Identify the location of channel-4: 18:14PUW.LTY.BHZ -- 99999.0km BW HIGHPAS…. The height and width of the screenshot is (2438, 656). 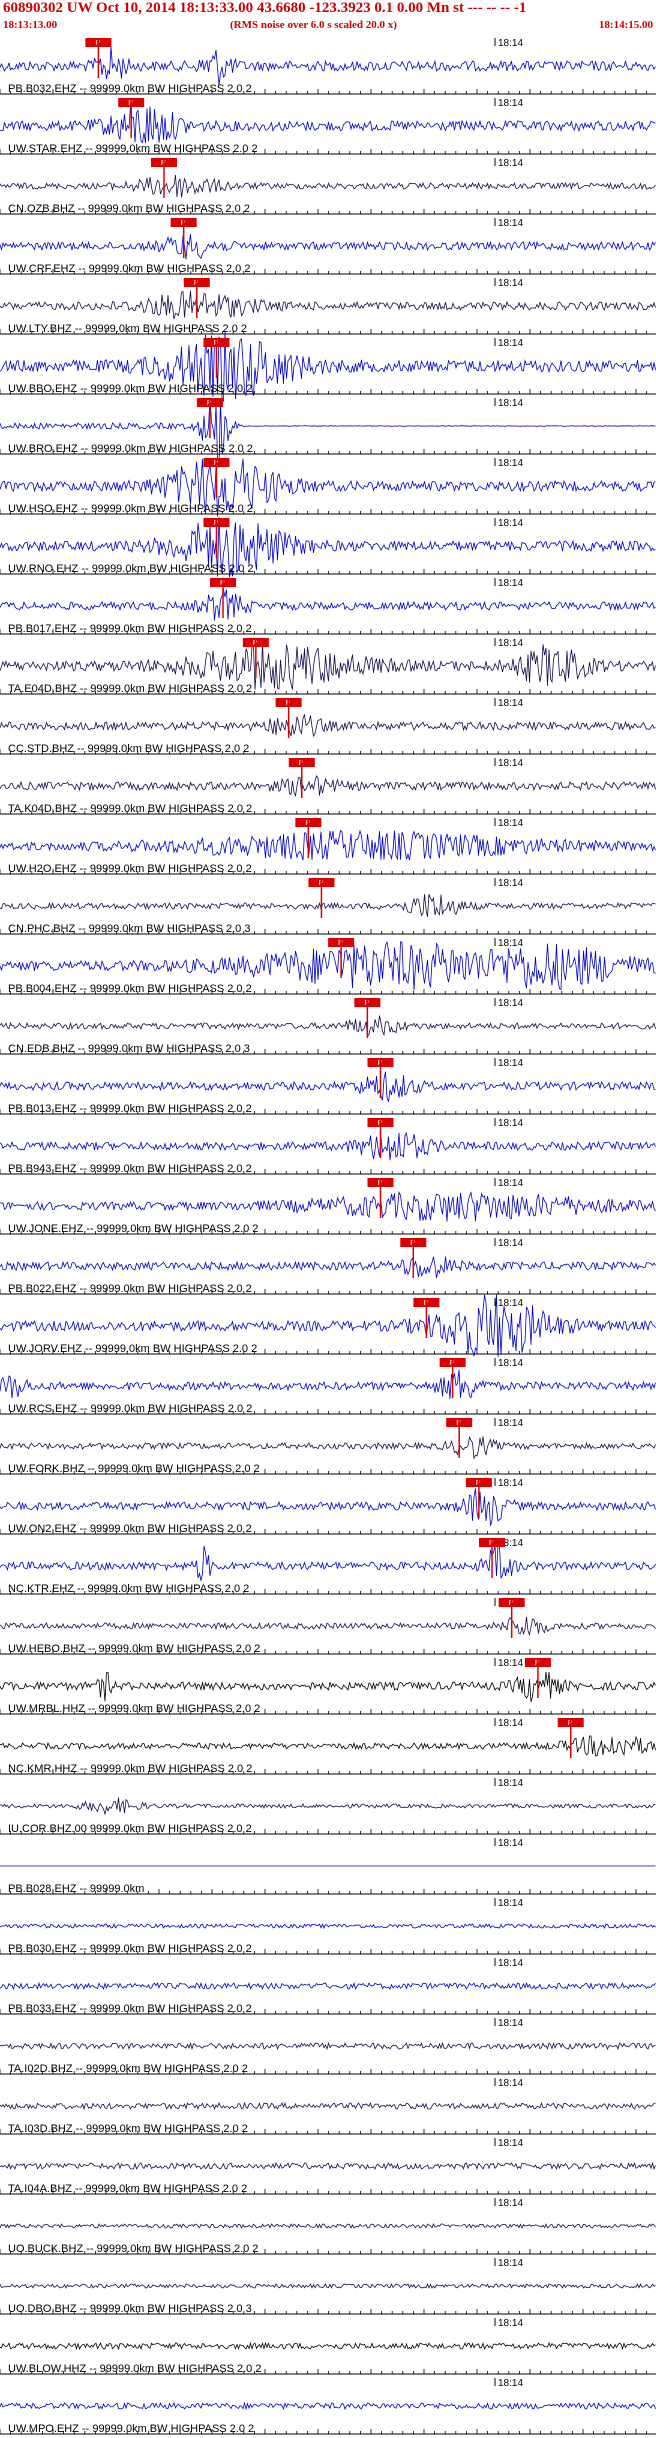
(328, 306).